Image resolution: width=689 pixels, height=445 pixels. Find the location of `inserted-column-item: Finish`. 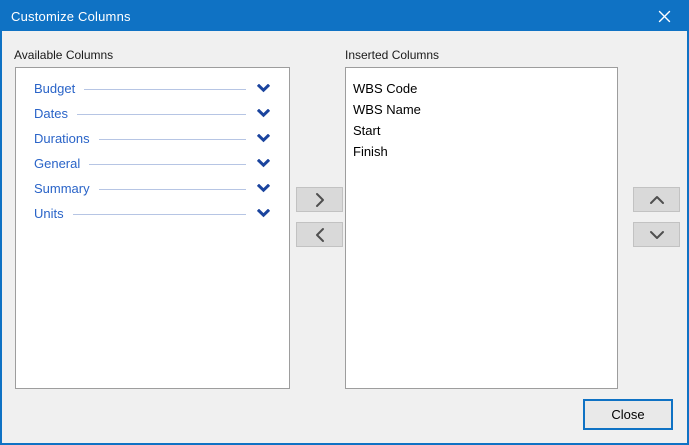

inserted-column-item: Finish is located at coordinates (481, 151).